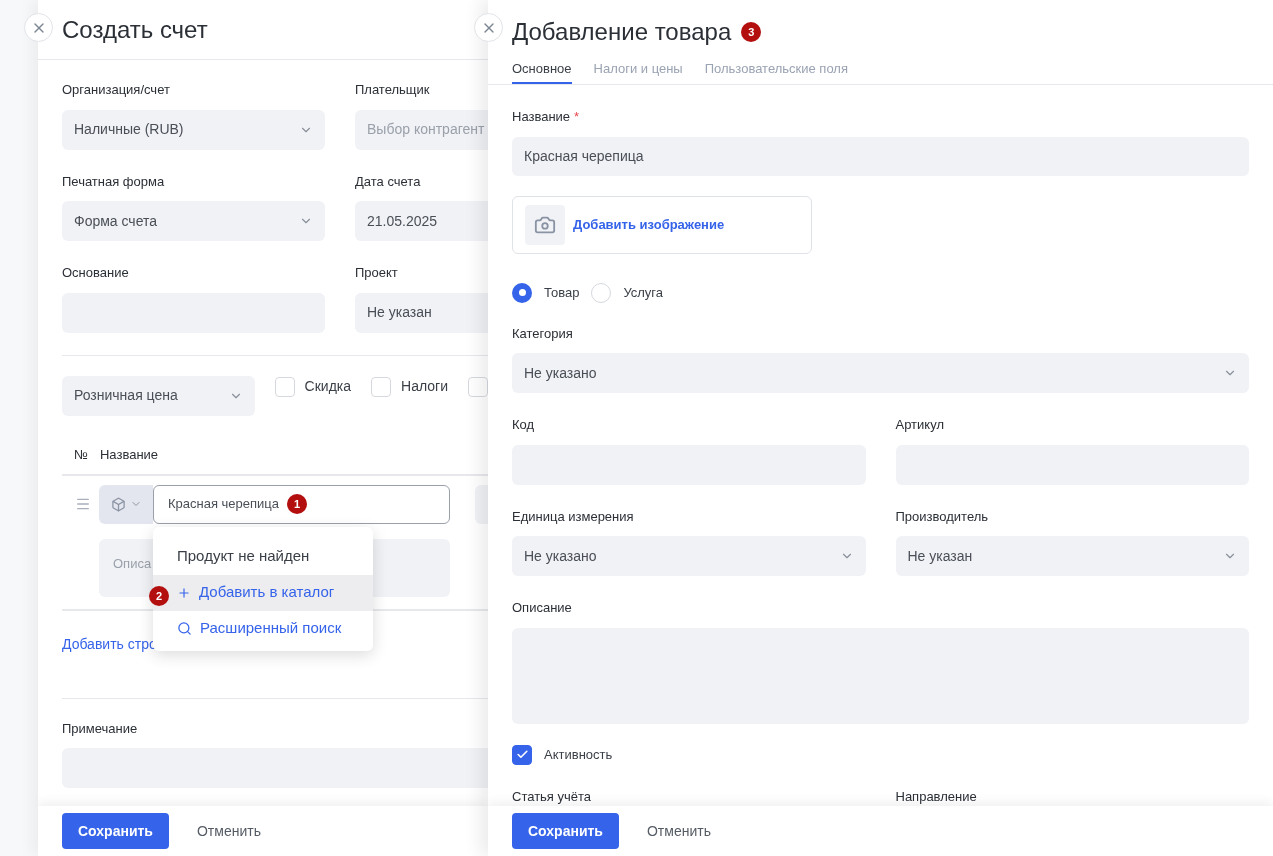  I want to click on field-label: Печатная форма, so click(114, 181).